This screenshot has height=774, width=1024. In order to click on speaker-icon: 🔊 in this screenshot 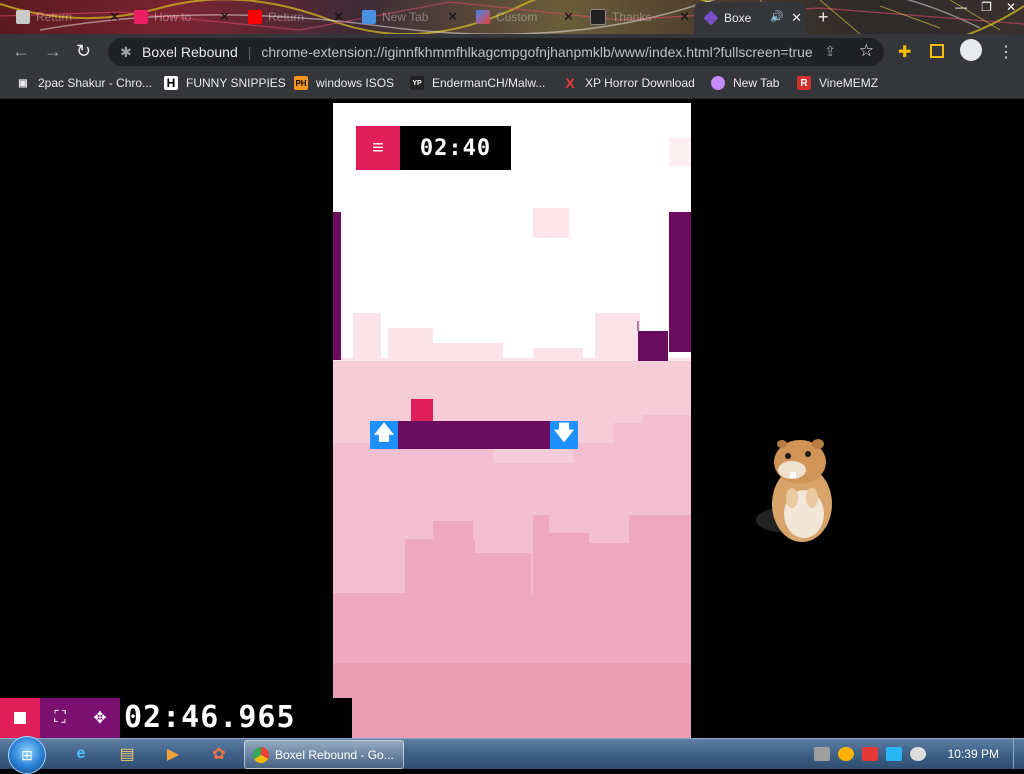, I will do `click(777, 16)`.